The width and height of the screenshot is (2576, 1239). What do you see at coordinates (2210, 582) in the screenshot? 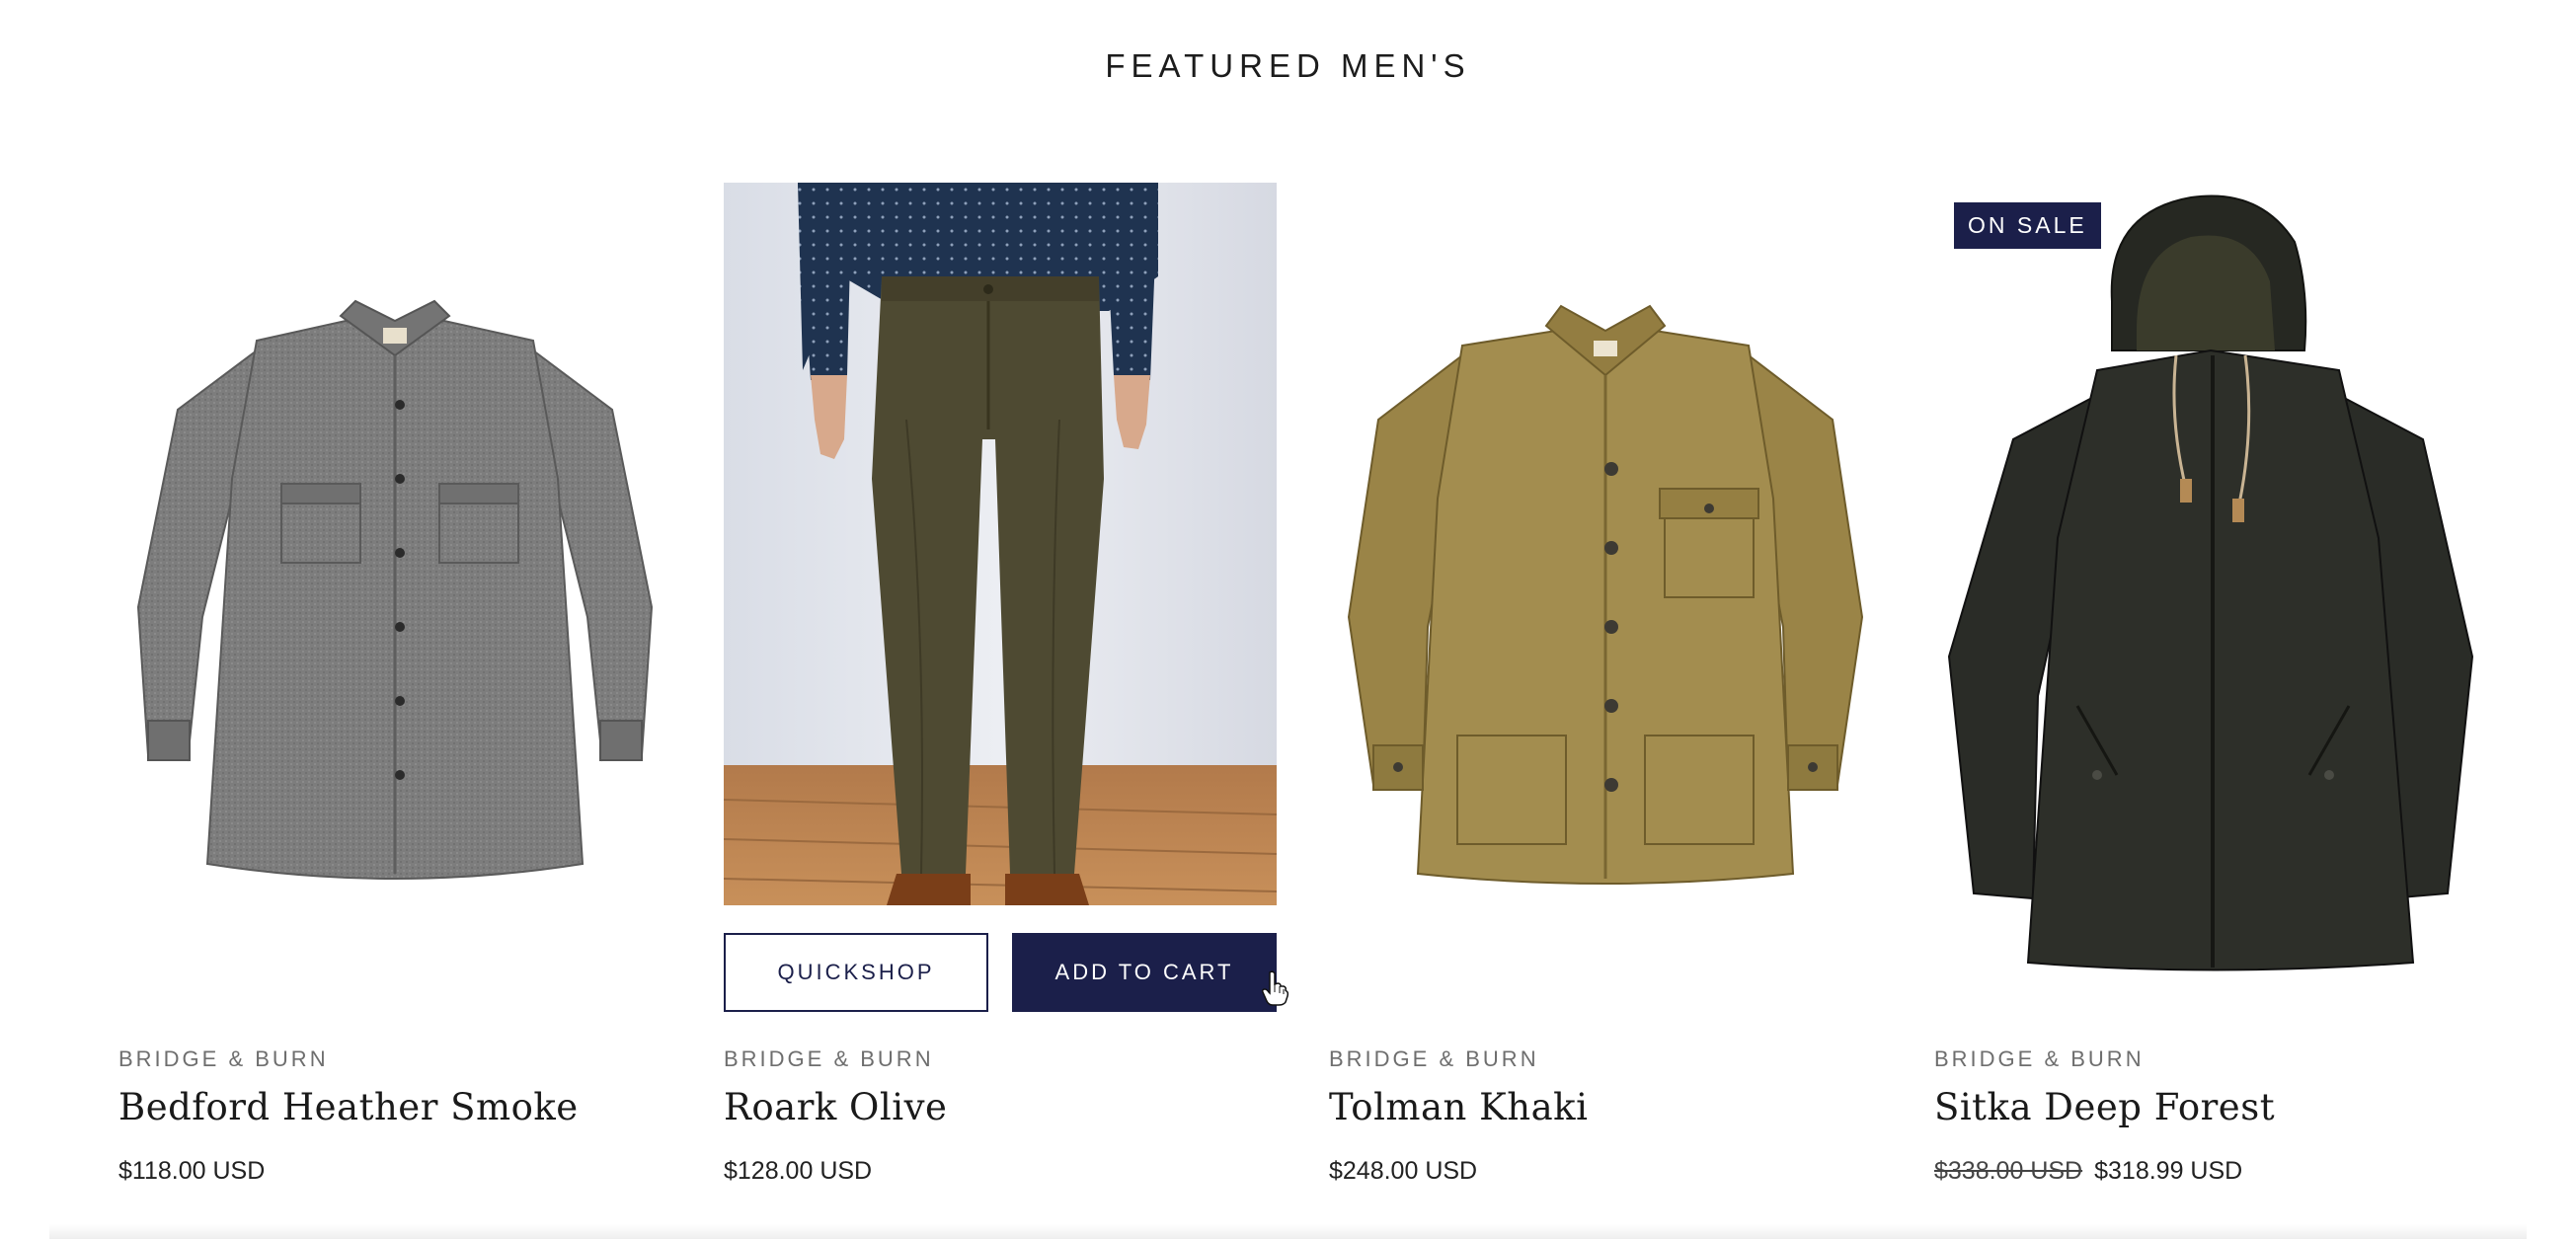
I see `dark-hooded-parka-image` at bounding box center [2210, 582].